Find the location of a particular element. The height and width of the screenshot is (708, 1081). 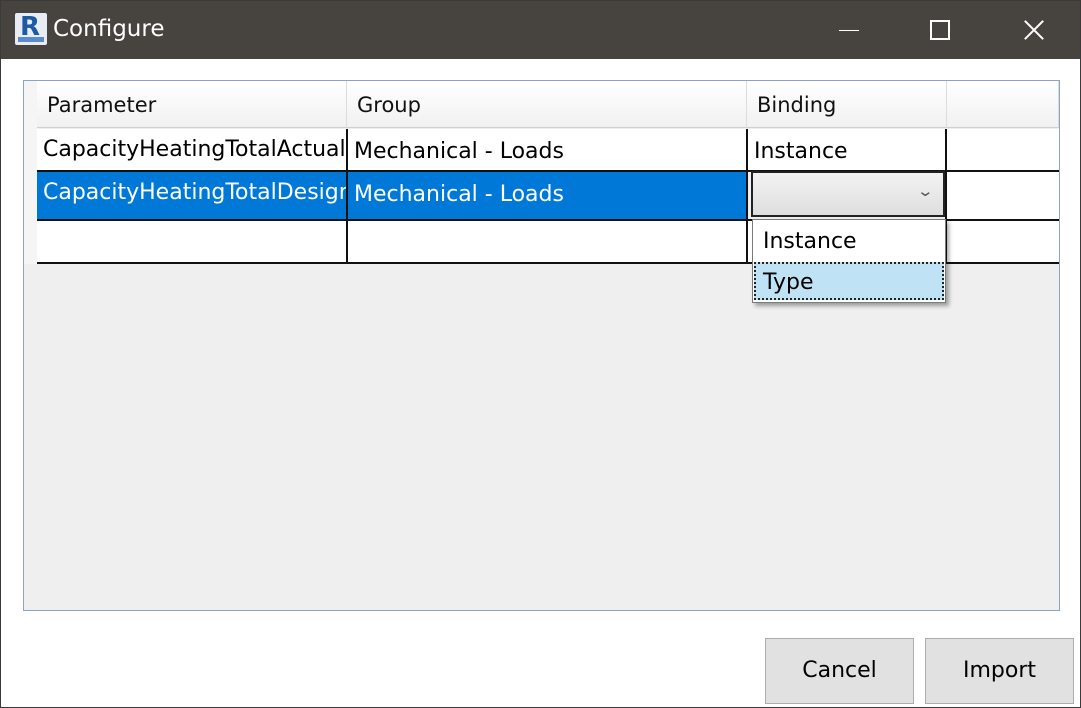

maximize-icon is located at coordinates (940, 30).